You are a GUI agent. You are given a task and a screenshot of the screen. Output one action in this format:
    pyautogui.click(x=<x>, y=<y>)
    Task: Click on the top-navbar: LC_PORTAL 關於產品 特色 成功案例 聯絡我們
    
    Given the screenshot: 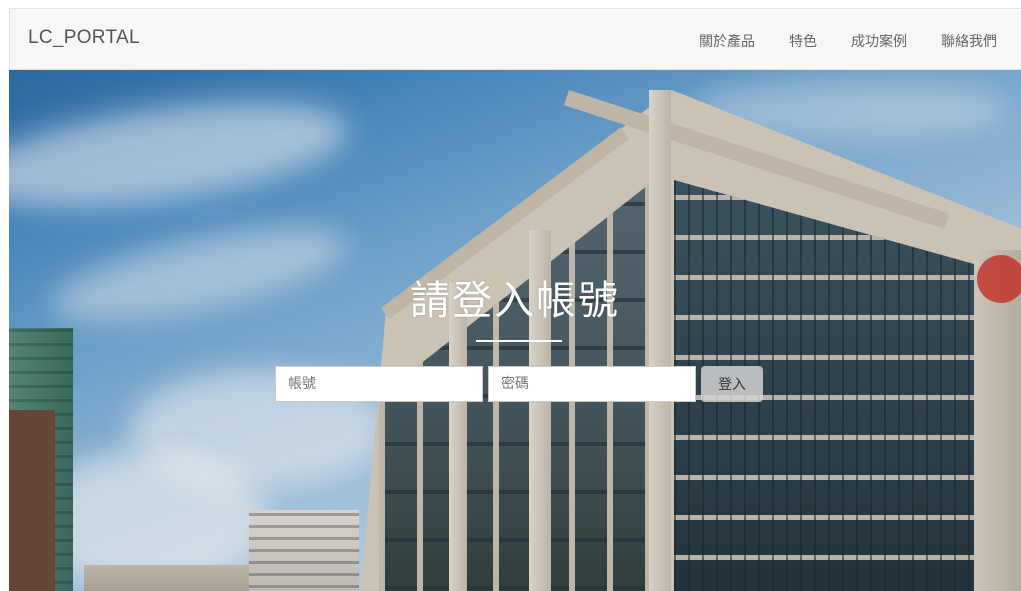 What is the action you would take?
    pyautogui.click(x=515, y=39)
    